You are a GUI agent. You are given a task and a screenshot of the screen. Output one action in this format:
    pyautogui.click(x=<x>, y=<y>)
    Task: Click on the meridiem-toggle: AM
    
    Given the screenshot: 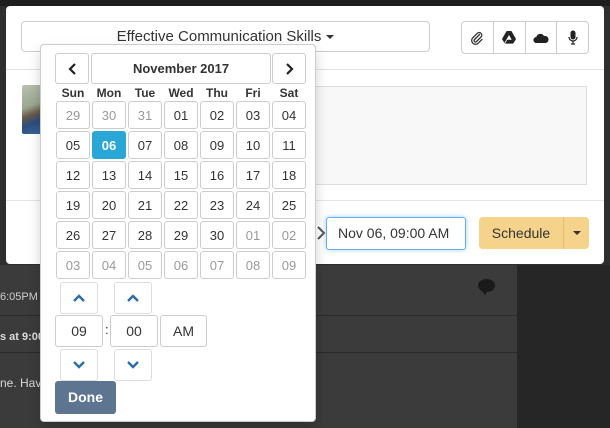 What is the action you would take?
    pyautogui.click(x=183, y=331)
    